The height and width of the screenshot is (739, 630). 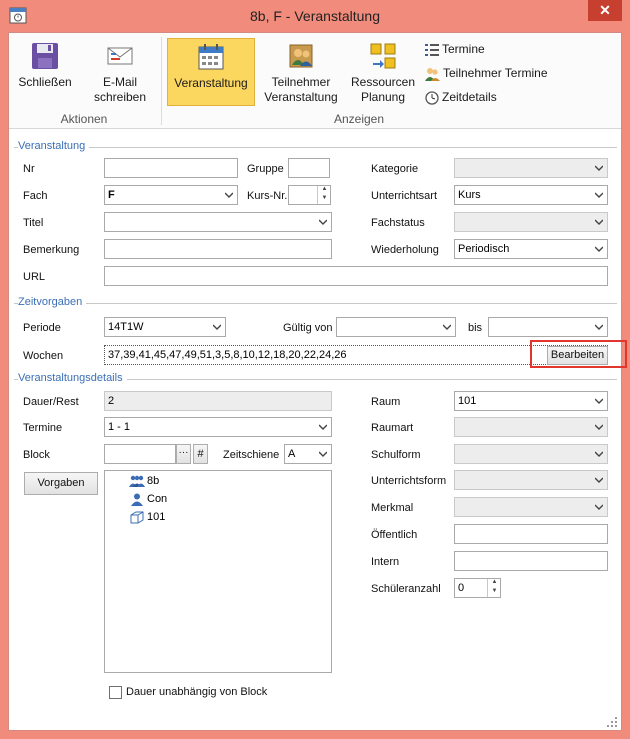 I want to click on gueltig-von-label: Gültig von, so click(x=308, y=328).